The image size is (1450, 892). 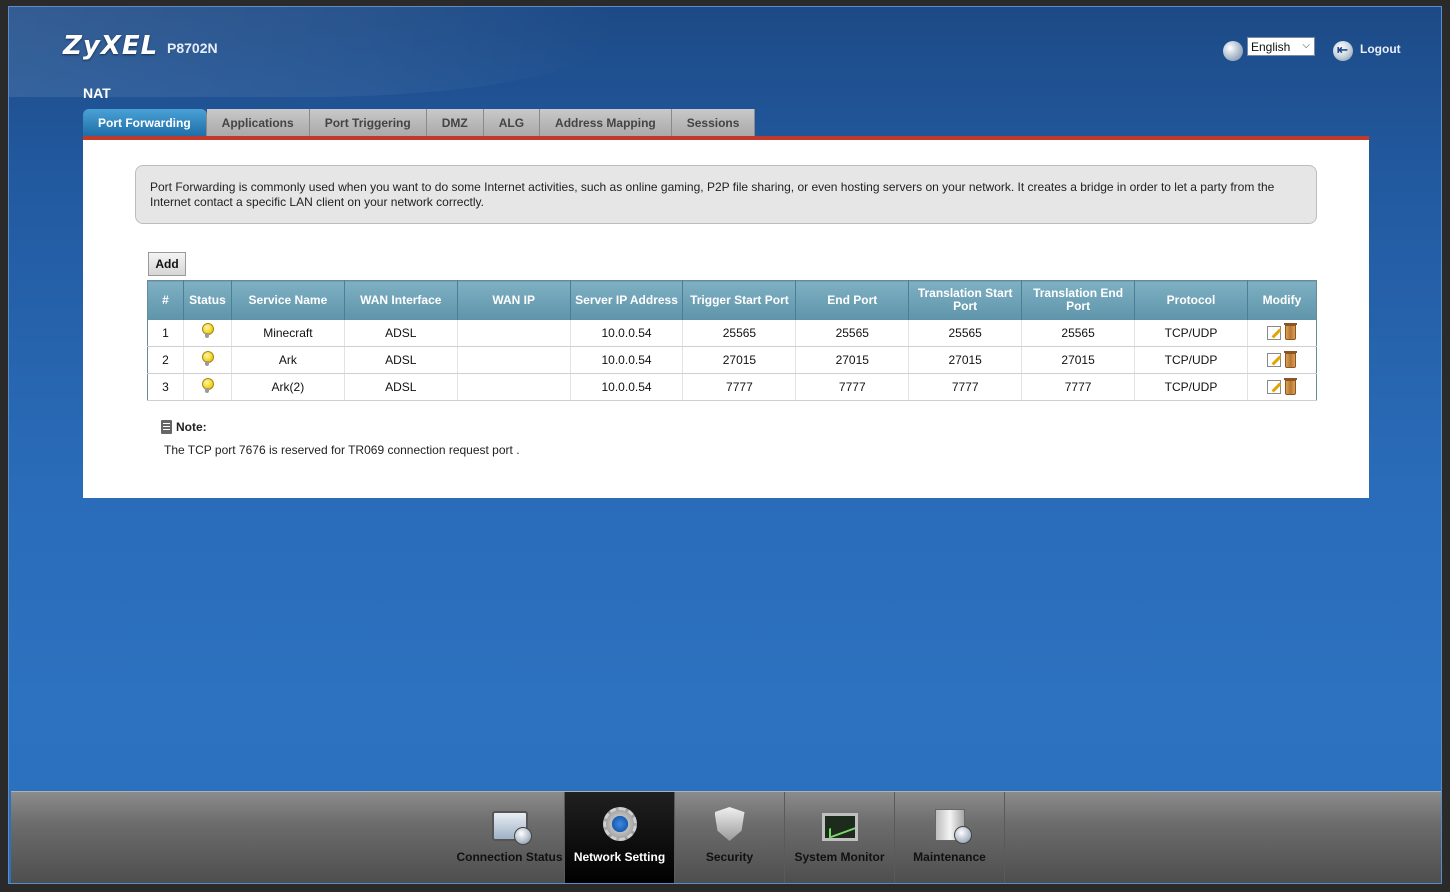 What do you see at coordinates (166, 427) in the screenshot?
I see `note-icon` at bounding box center [166, 427].